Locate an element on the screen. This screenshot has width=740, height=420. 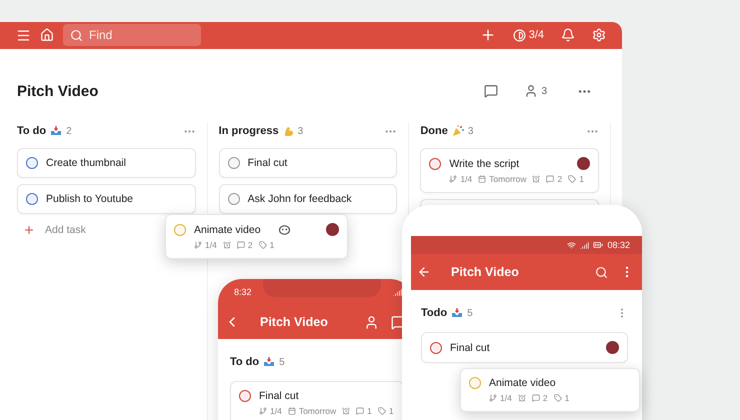
task-card: Final cut 1/4 Tomorrow 1 1 is located at coordinates (317, 400).